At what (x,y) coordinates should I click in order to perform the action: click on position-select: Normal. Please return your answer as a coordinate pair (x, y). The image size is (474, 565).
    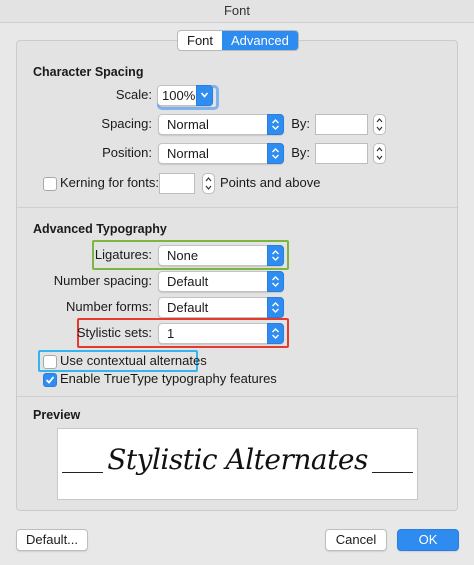
    Looking at the image, I should click on (221, 153).